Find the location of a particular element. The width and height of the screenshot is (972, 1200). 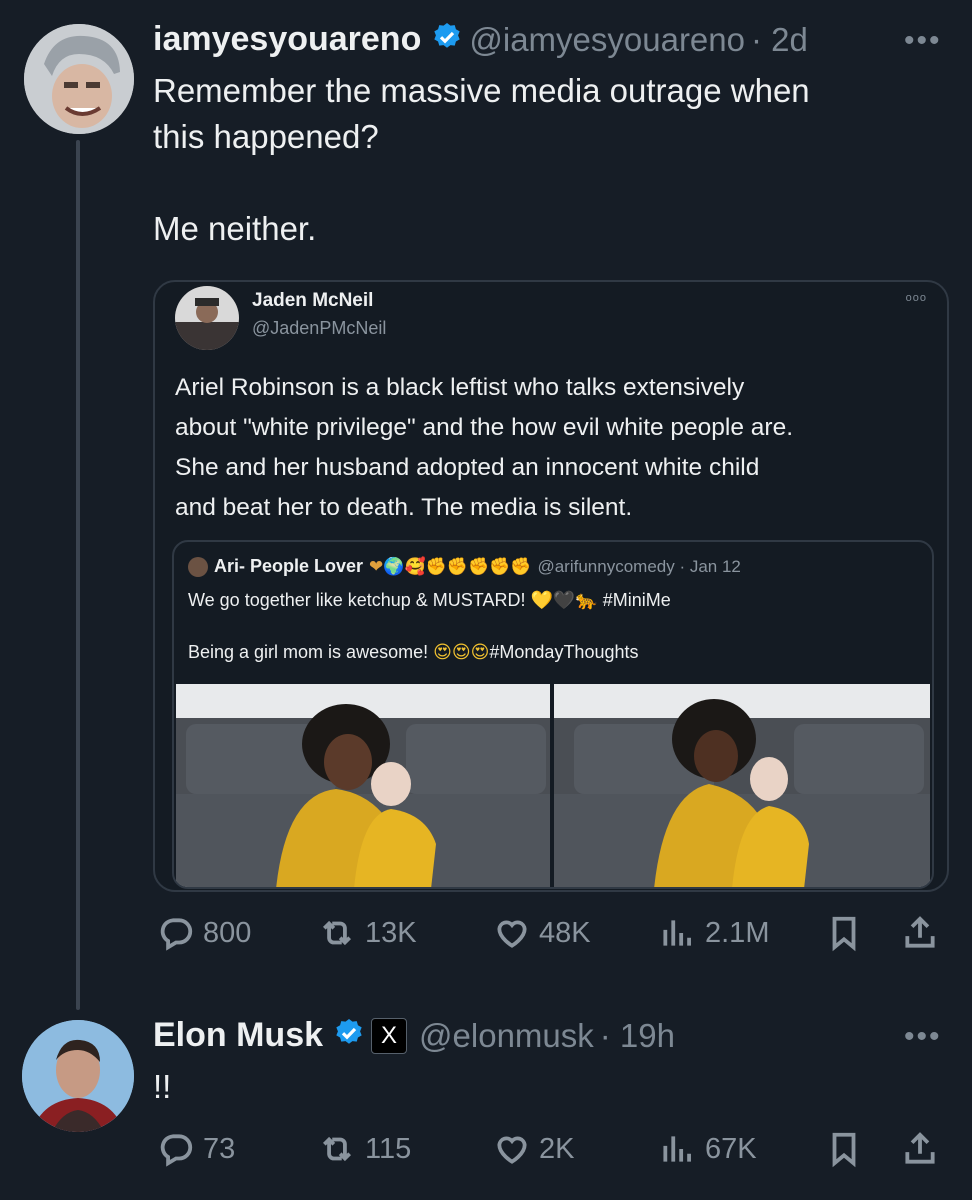

author-handle: @iamyesyouareno is located at coordinates (607, 40).